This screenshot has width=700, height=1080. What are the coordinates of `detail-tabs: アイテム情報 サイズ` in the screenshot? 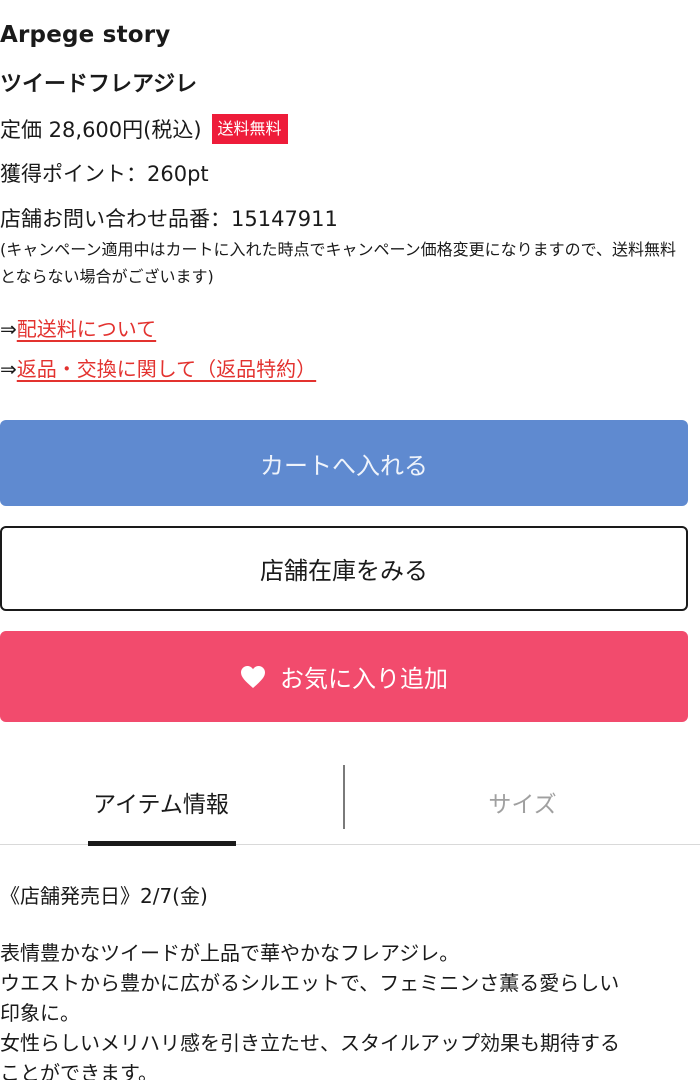 It's located at (350, 803).